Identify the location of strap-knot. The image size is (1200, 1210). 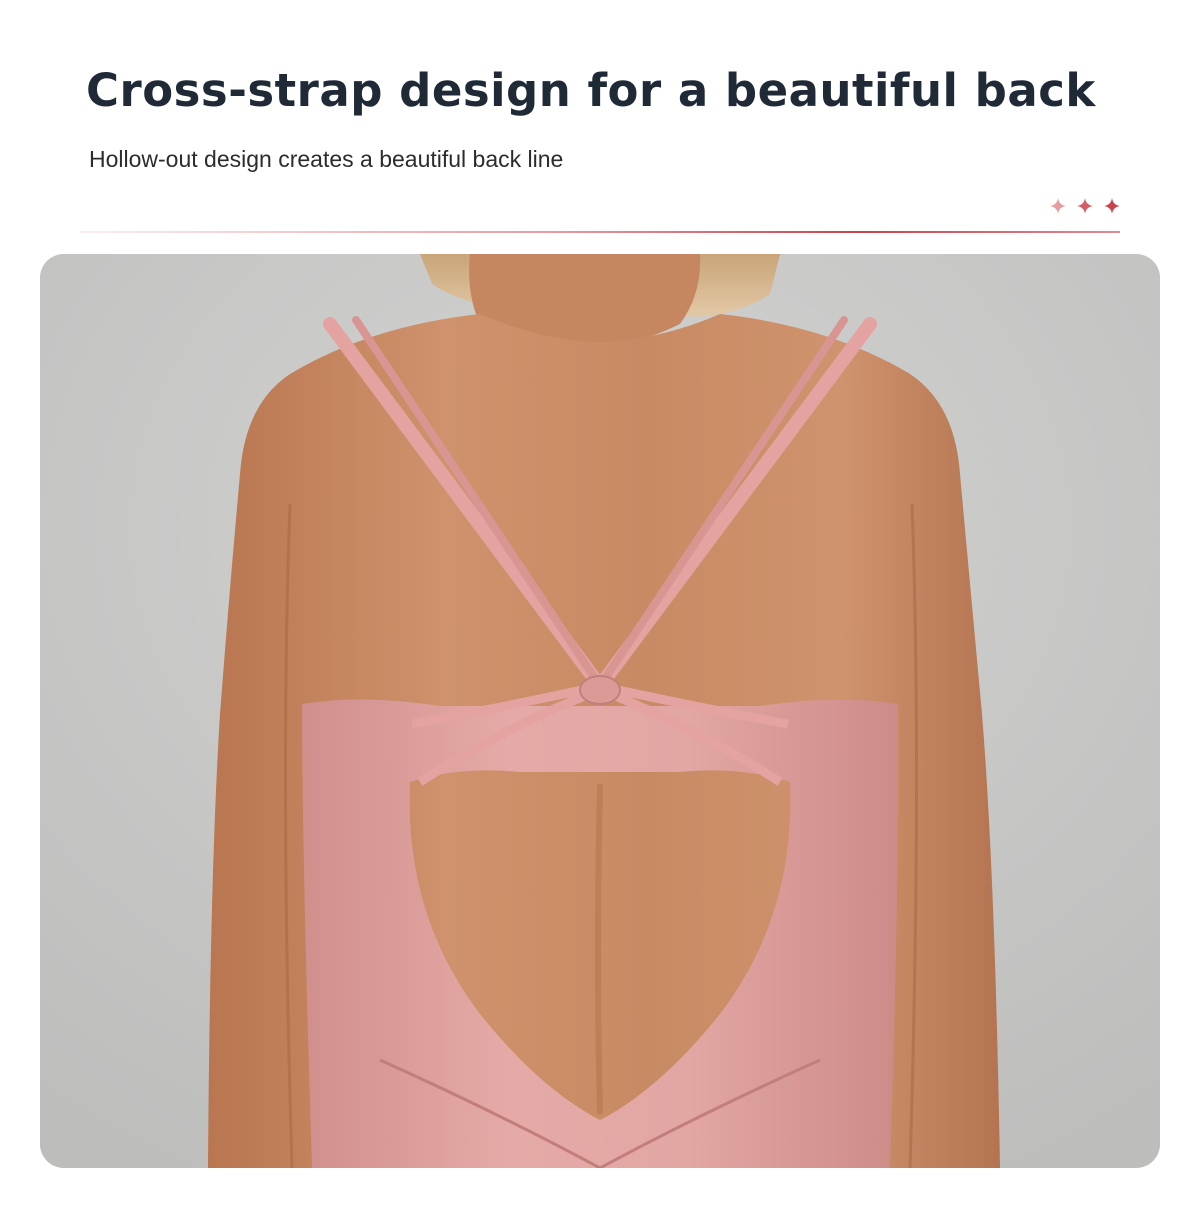
(600, 690).